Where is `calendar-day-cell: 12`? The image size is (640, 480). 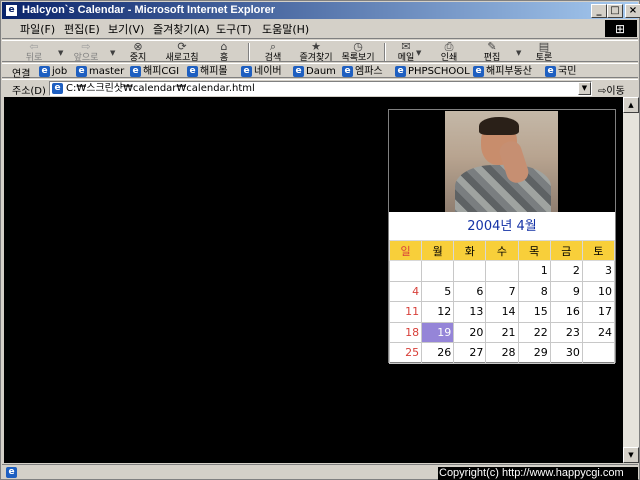 calendar-day-cell: 12 is located at coordinates (438, 312).